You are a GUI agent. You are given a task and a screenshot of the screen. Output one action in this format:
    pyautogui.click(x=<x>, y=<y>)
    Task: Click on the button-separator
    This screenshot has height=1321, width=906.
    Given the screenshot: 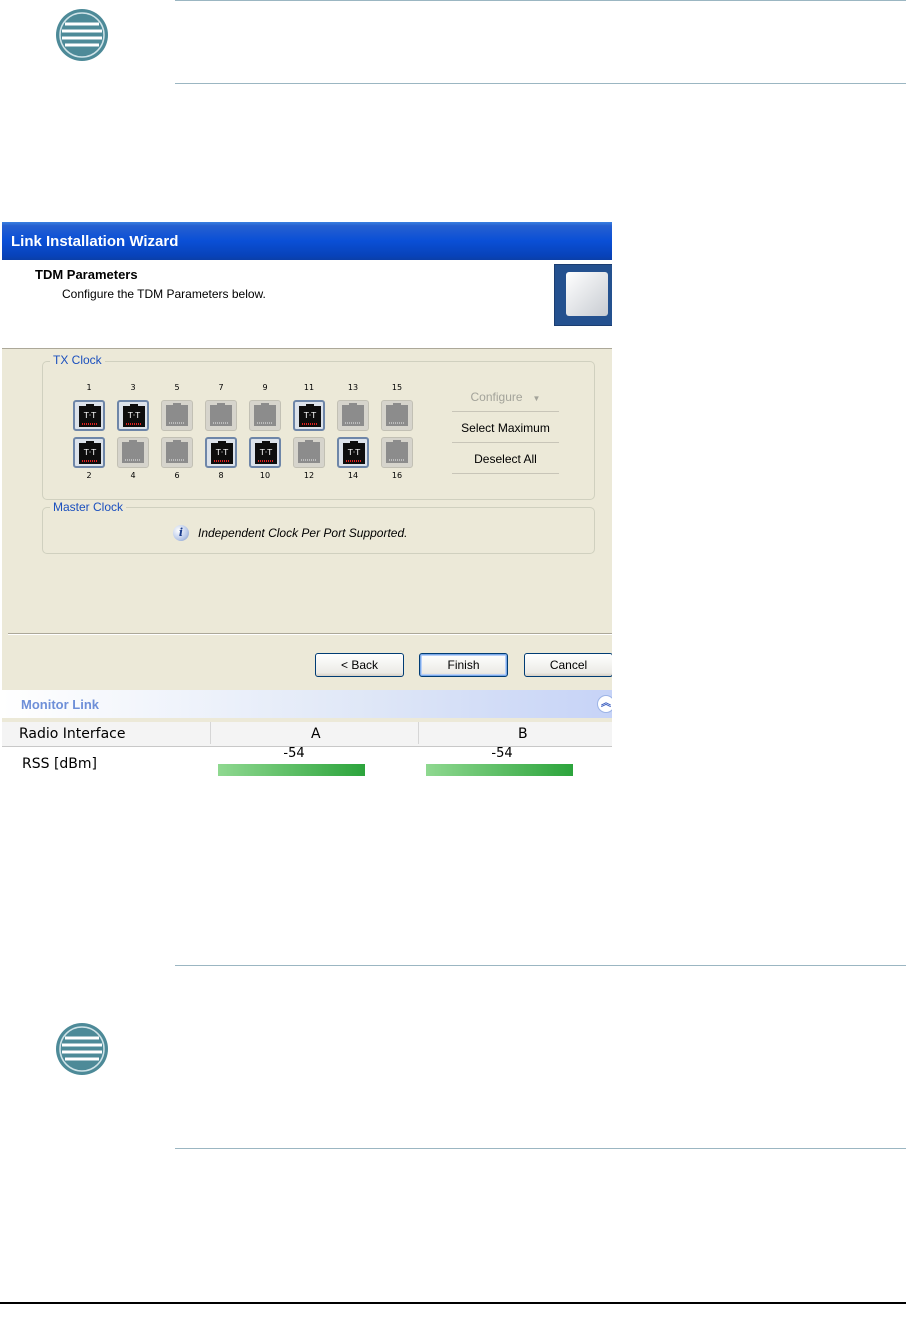 What is the action you would take?
    pyautogui.click(x=310, y=634)
    